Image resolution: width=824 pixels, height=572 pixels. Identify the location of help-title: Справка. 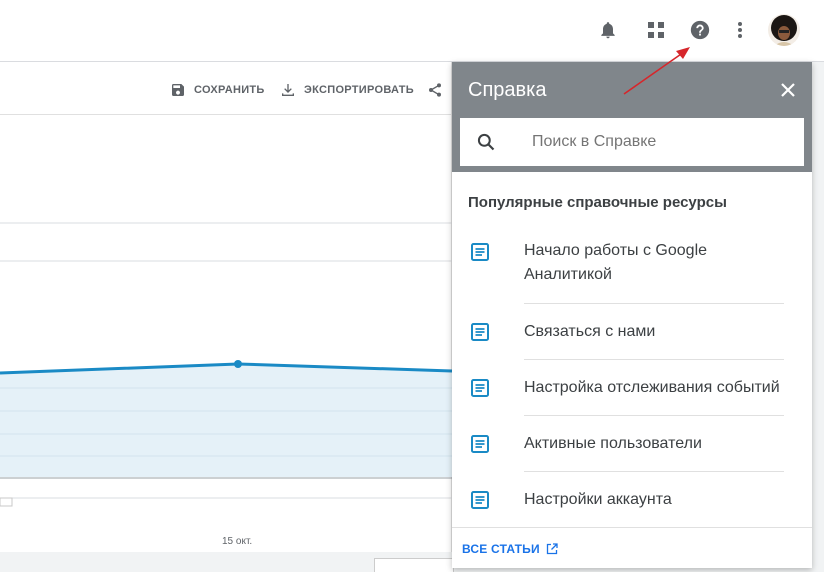
(507, 90).